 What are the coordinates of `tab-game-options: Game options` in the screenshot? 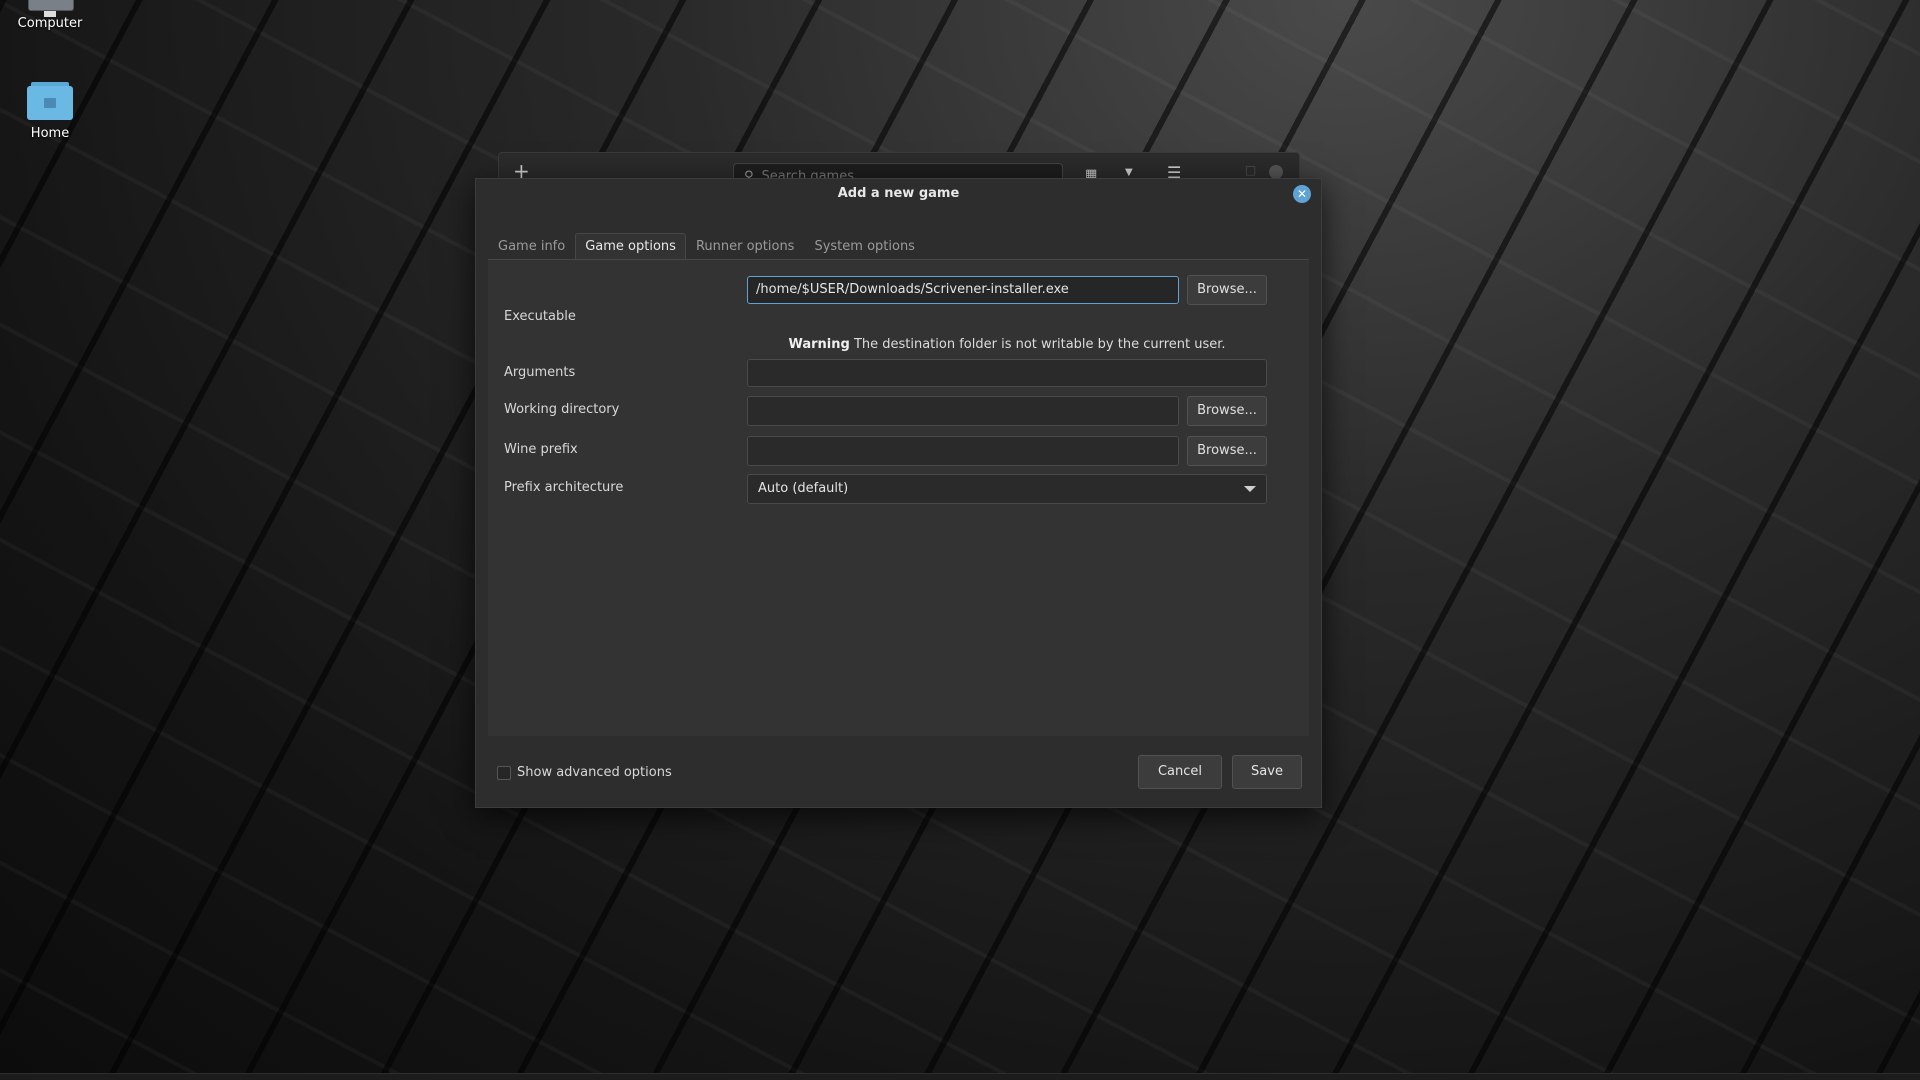 It's located at (630, 246).